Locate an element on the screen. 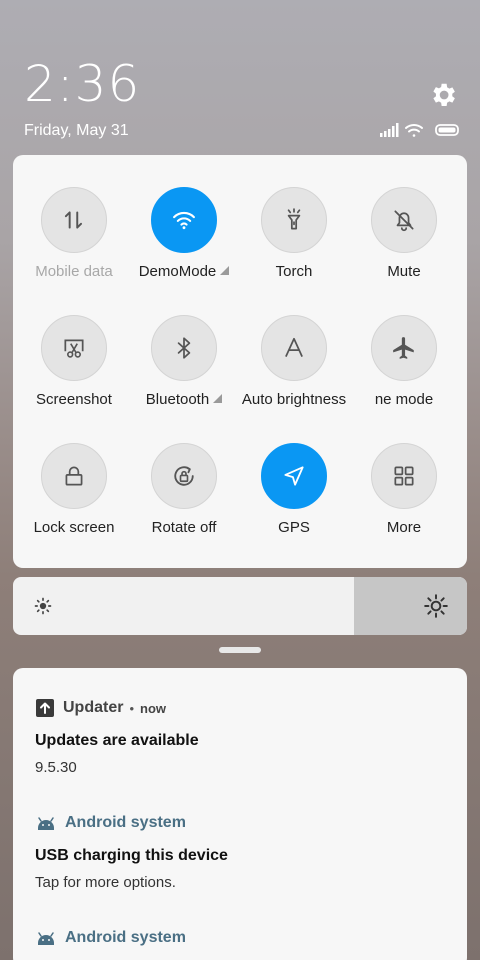  auto-brightness-icon is located at coordinates (294, 347).